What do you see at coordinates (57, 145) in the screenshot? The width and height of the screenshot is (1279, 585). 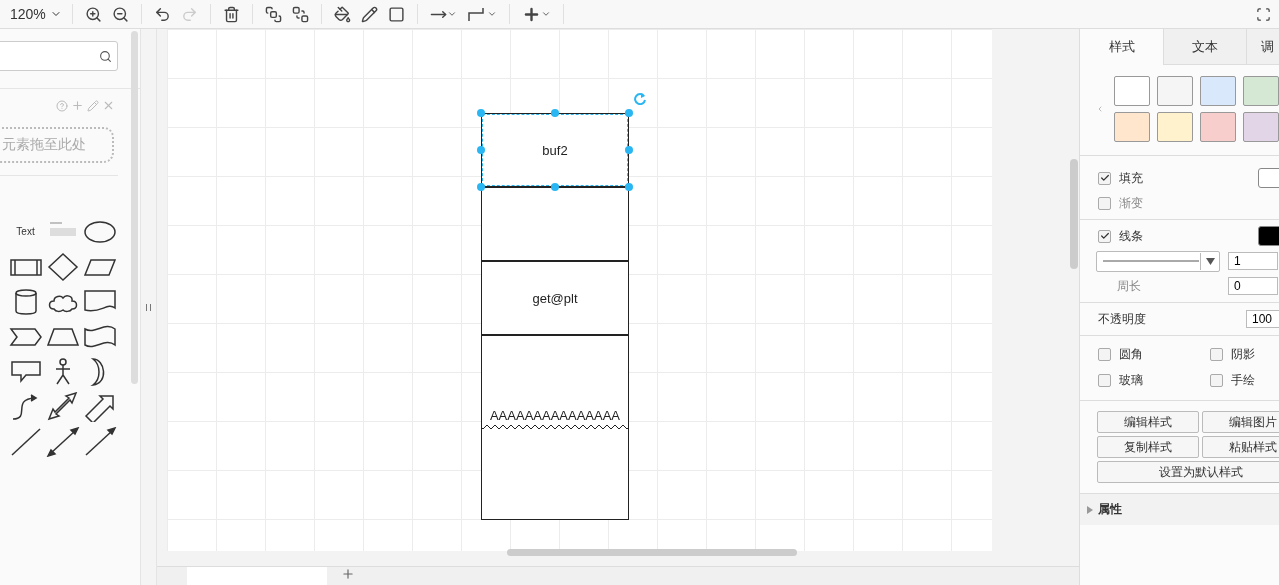 I see `scratchpad-drop-zone: 元素拖至此处` at bounding box center [57, 145].